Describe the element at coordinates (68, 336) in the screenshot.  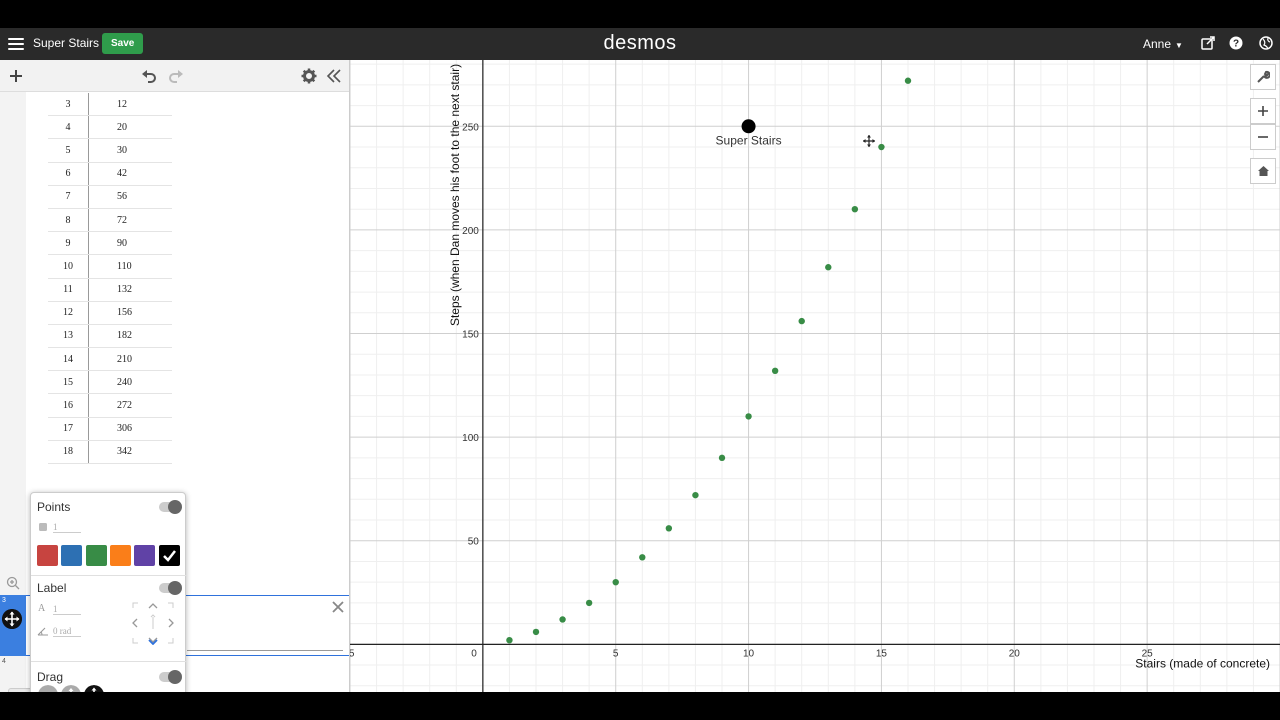
I see `table-cell-x: 13` at that location.